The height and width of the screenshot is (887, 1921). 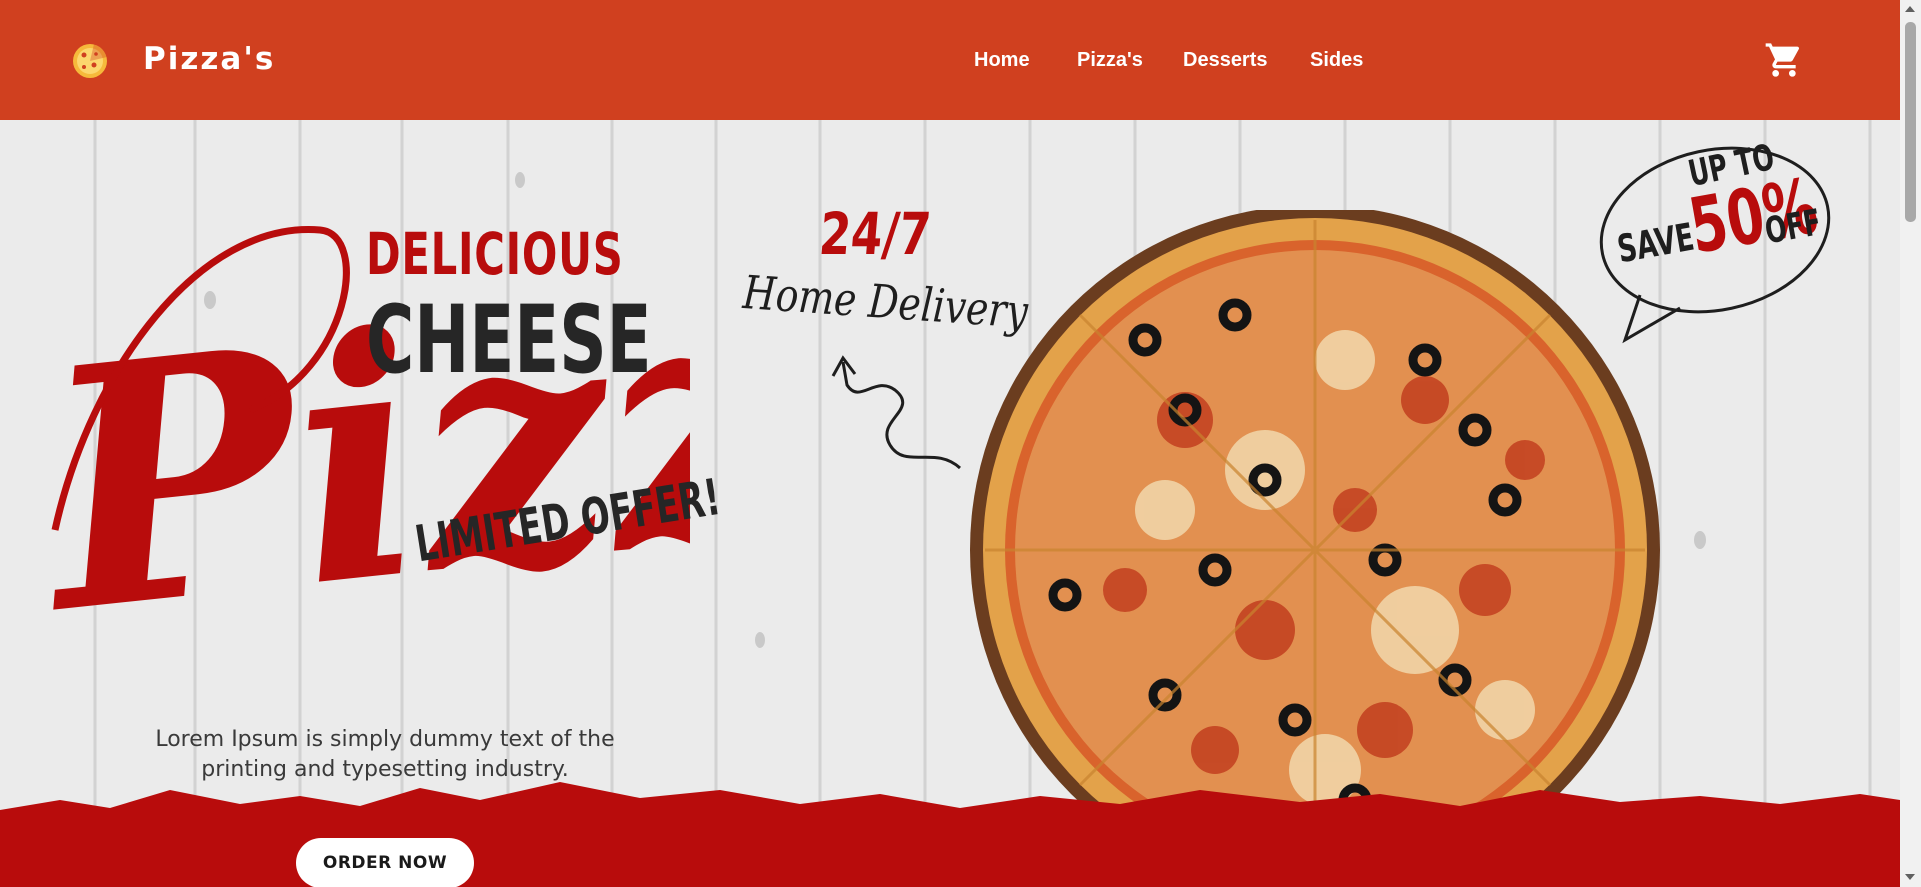 What do you see at coordinates (1910, 9) in the screenshot?
I see `scroll-up-arrow-icon` at bounding box center [1910, 9].